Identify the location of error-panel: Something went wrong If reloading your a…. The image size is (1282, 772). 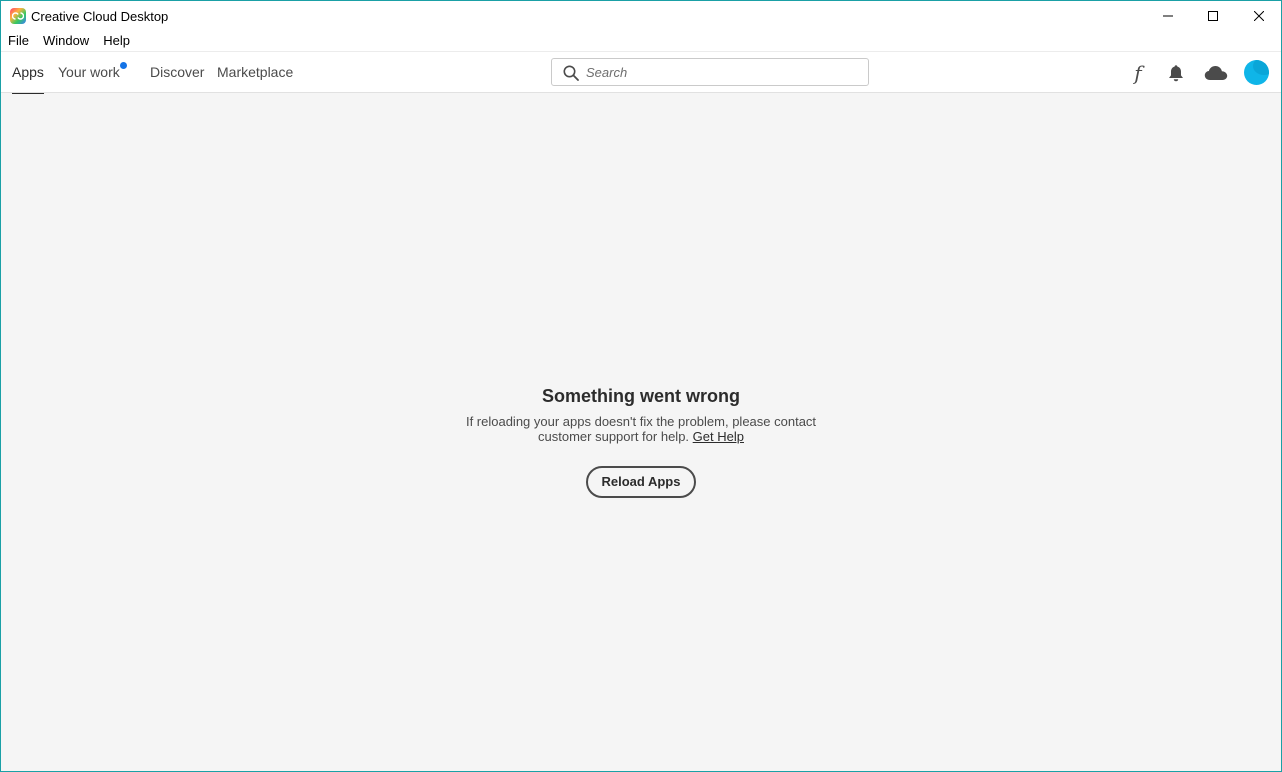
(641, 441).